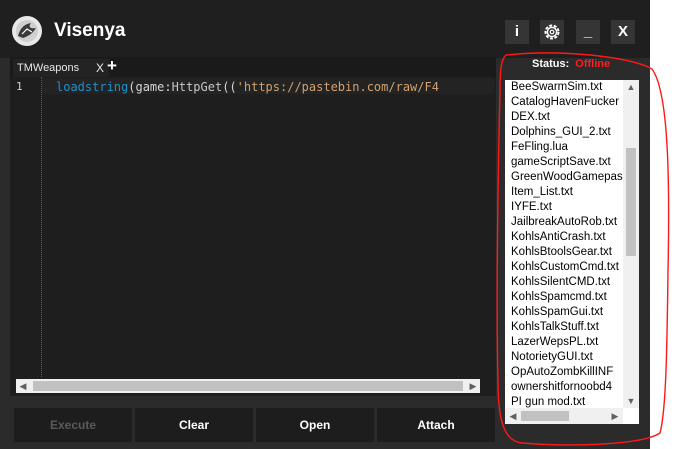  Describe the element at coordinates (100, 68) in the screenshot. I see `tab-close-button: X` at that location.